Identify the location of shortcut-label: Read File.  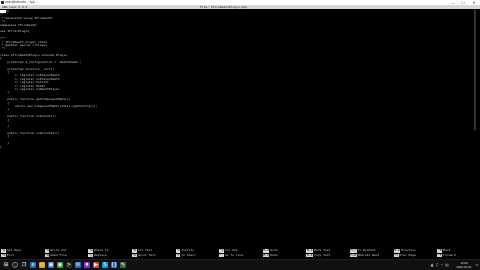
(58, 255).